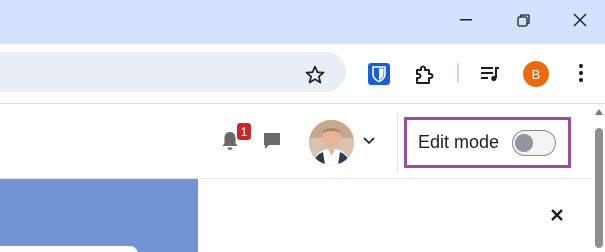 This screenshot has height=252, width=605. What do you see at coordinates (302, 103) in the screenshot?
I see `toolbar-divider` at bounding box center [302, 103].